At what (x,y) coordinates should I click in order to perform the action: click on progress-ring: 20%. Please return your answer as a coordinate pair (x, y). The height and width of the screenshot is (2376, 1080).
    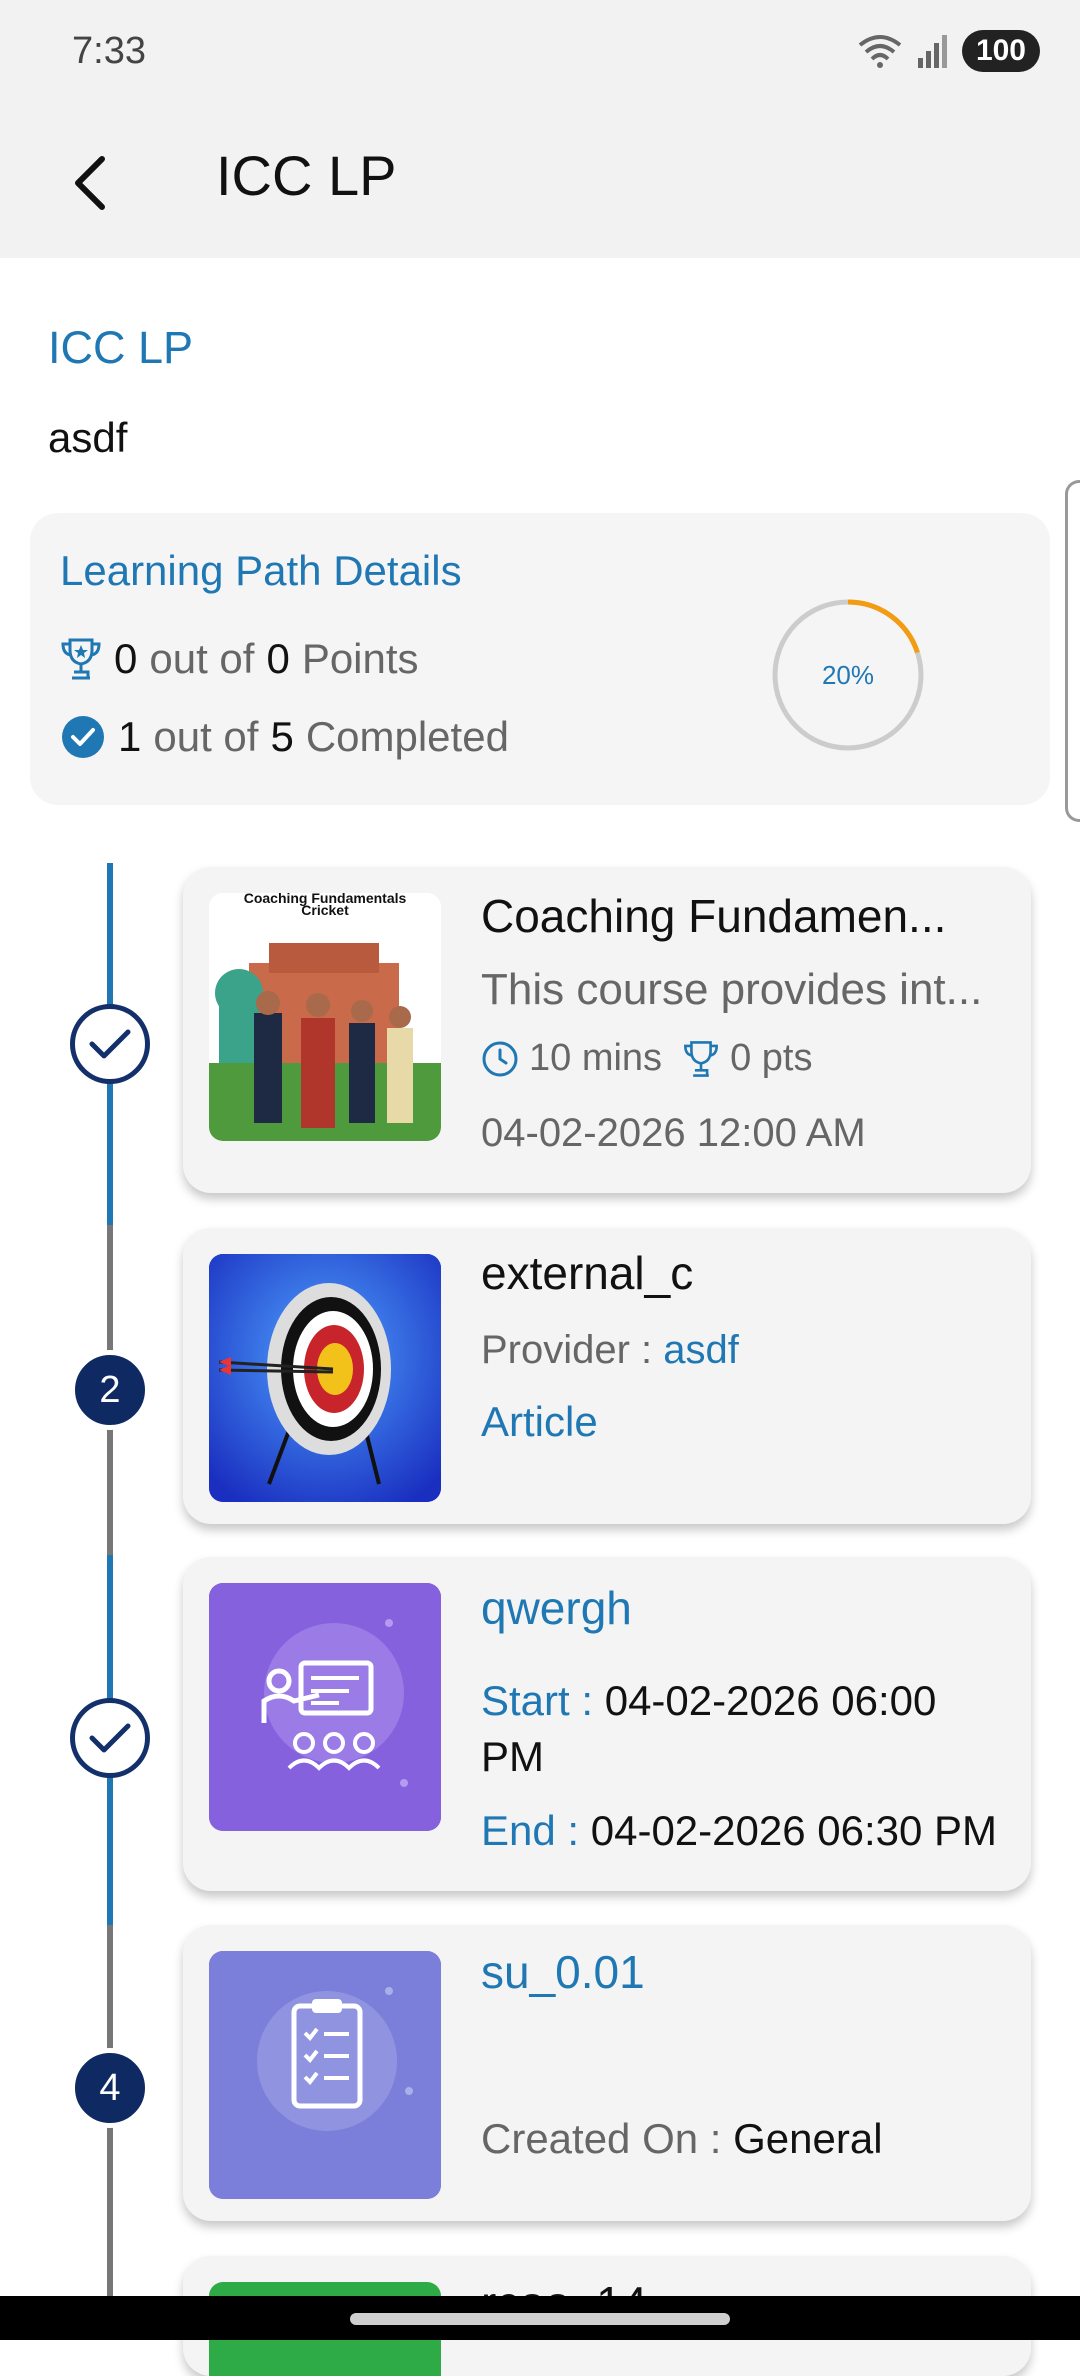
    Looking at the image, I should click on (848, 675).